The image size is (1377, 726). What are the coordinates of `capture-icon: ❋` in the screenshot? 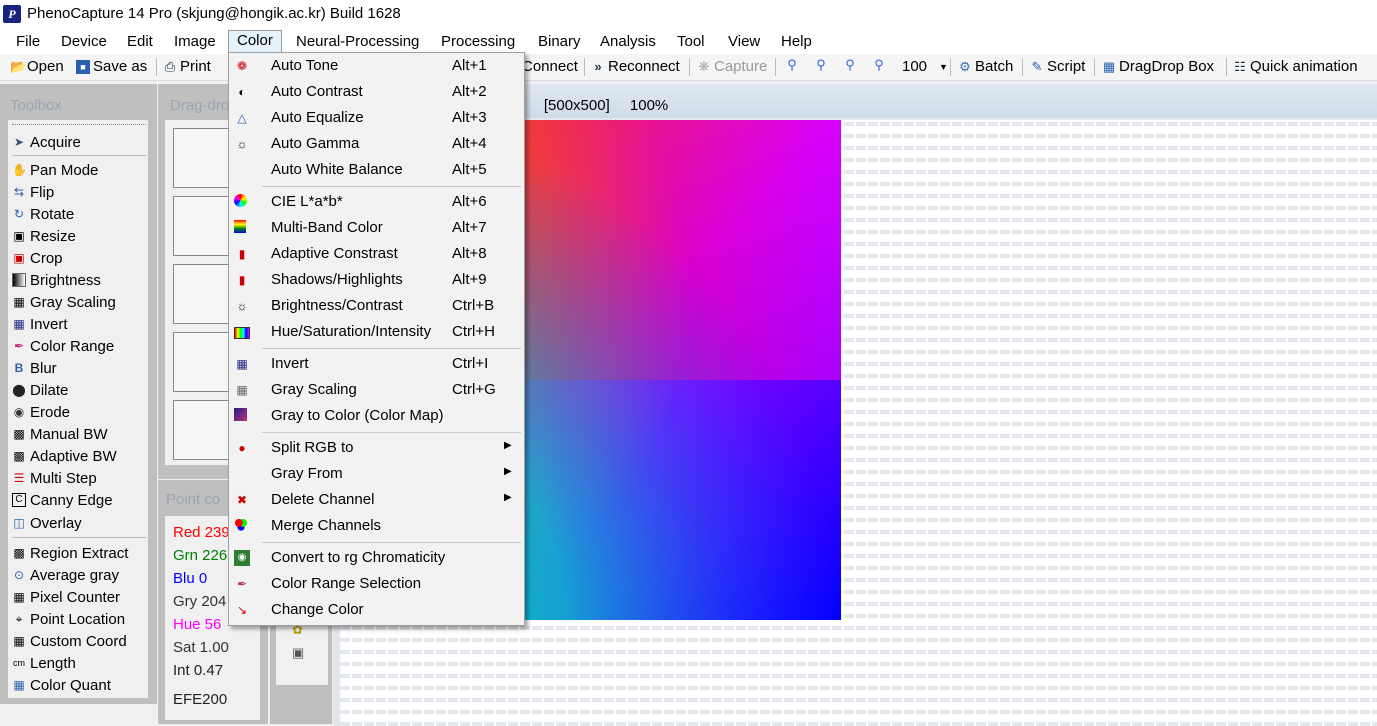 It's located at (704, 66).